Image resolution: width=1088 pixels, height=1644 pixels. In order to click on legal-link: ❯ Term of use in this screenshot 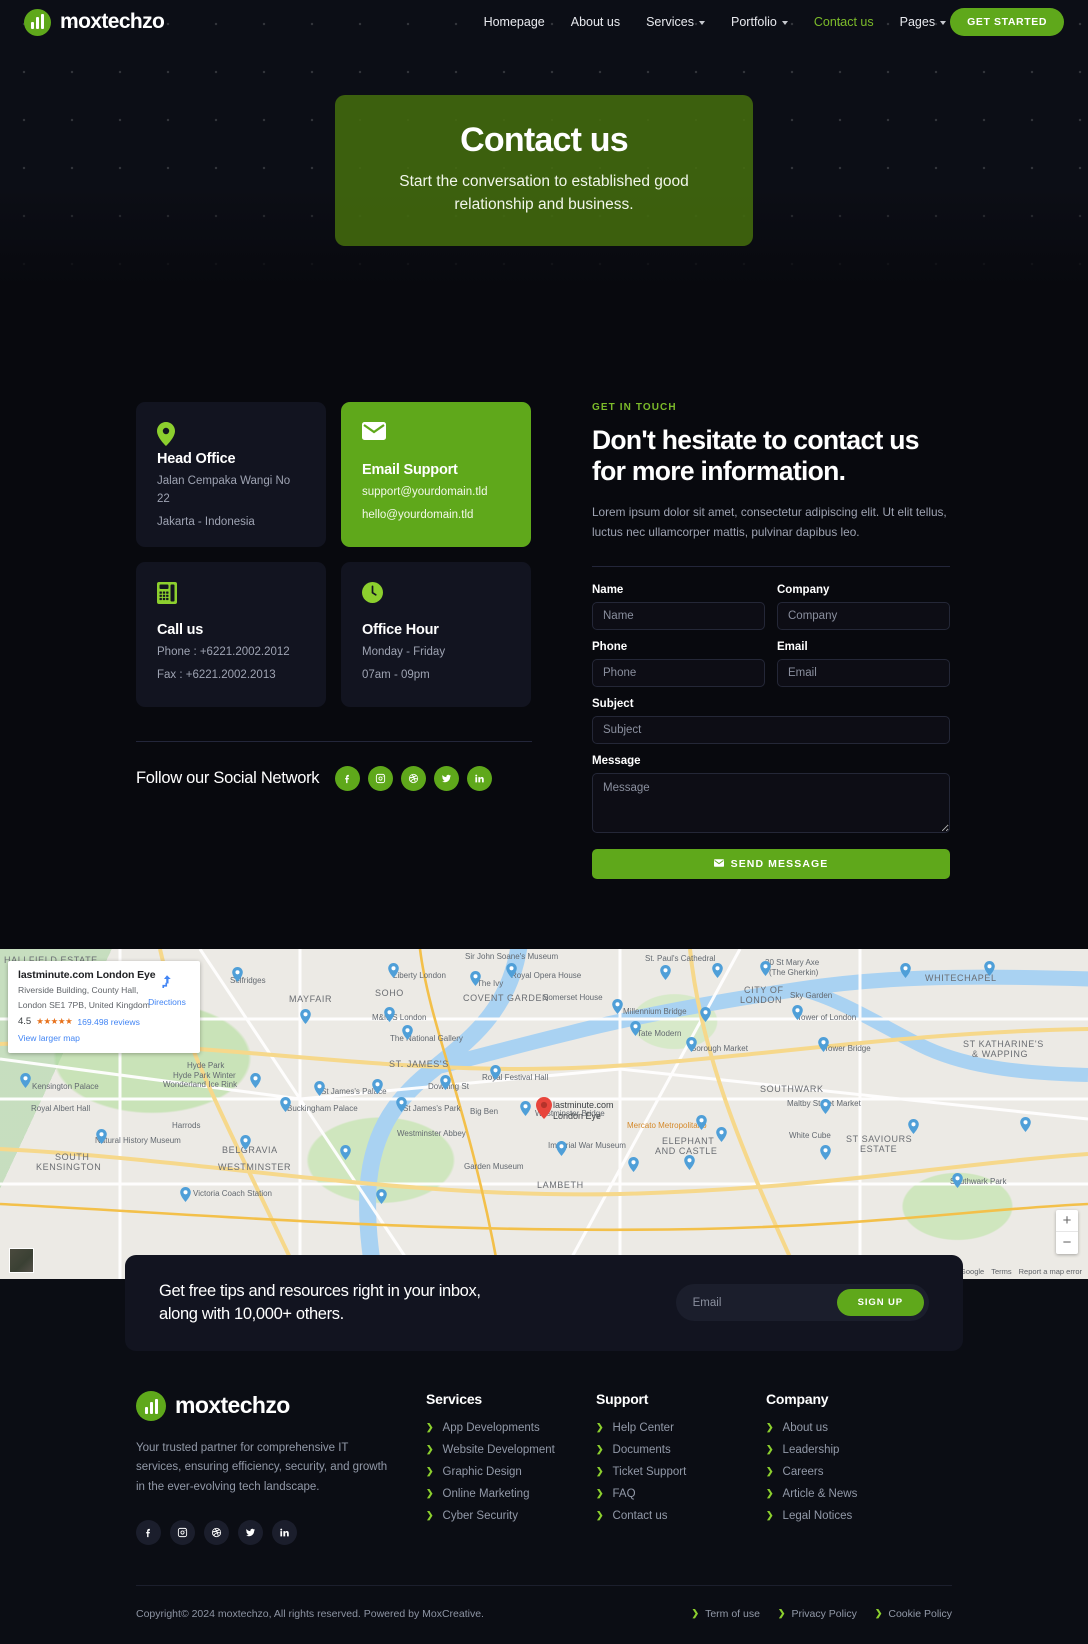, I will do `click(726, 1614)`.